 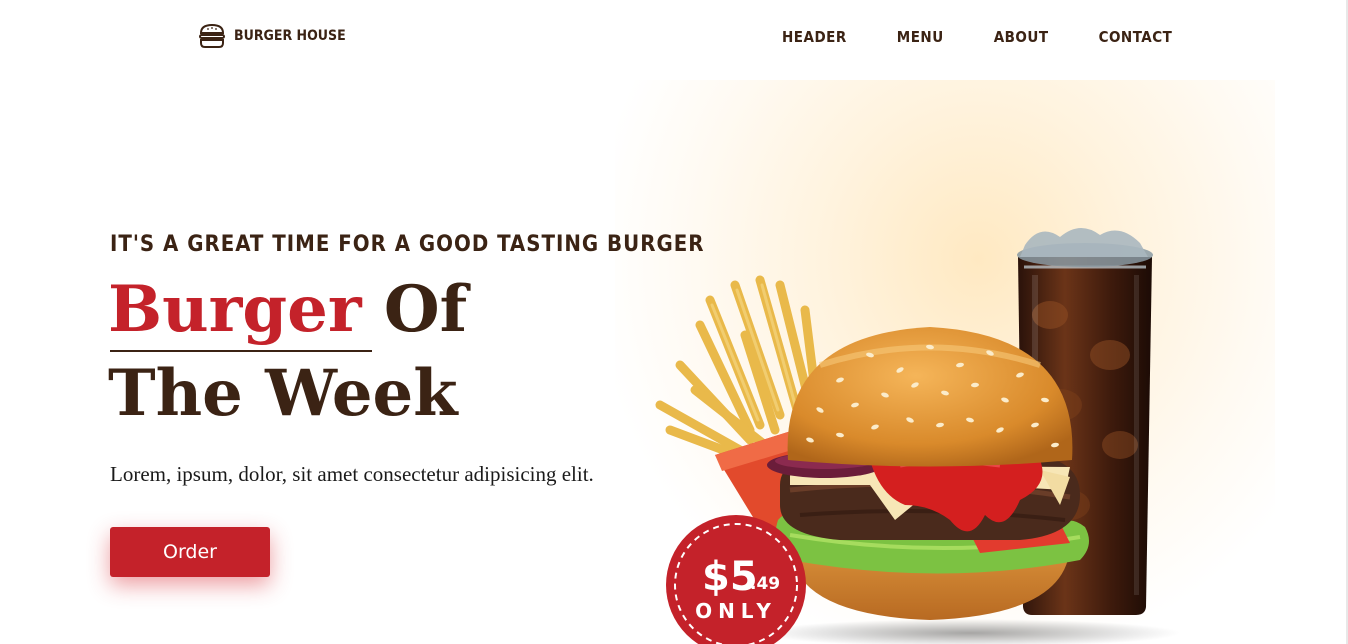 What do you see at coordinates (970, 631) in the screenshot?
I see `plate-shadow` at bounding box center [970, 631].